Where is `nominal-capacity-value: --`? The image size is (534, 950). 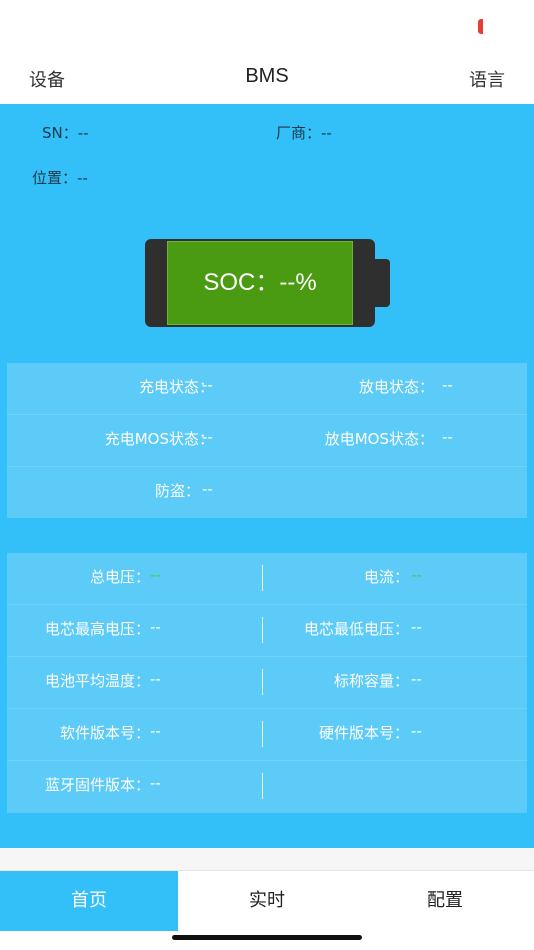
nominal-capacity-value: -- is located at coordinates (416, 679).